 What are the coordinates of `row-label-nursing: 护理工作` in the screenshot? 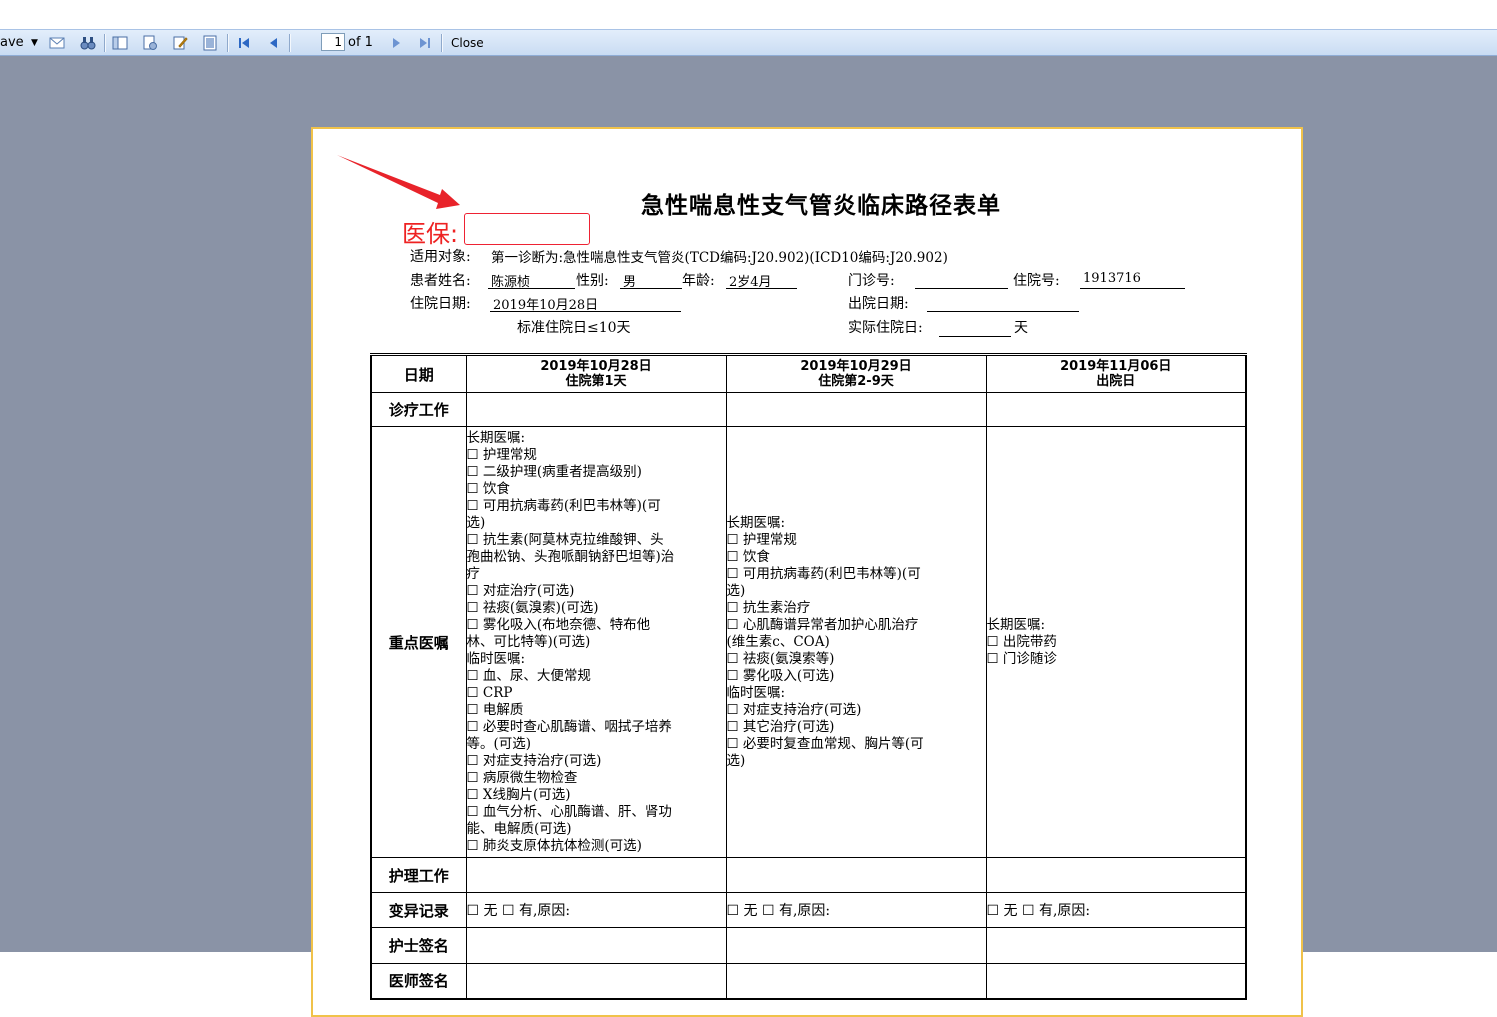 It's located at (418, 875).